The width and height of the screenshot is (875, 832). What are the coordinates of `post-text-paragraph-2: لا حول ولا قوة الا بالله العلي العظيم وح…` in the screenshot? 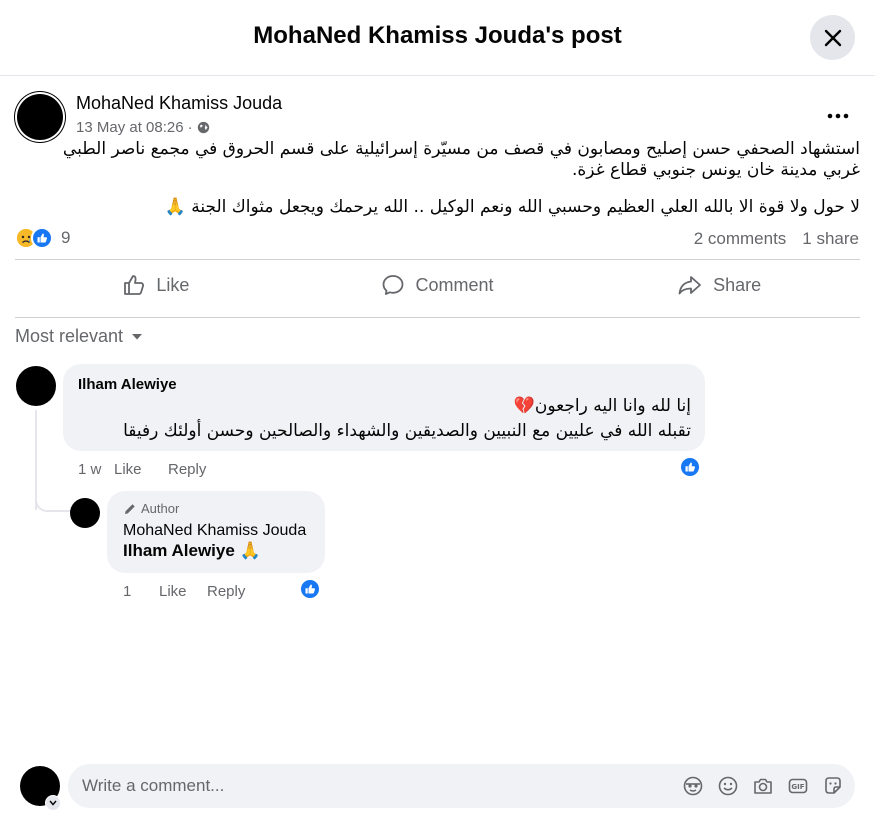 It's located at (512, 207).